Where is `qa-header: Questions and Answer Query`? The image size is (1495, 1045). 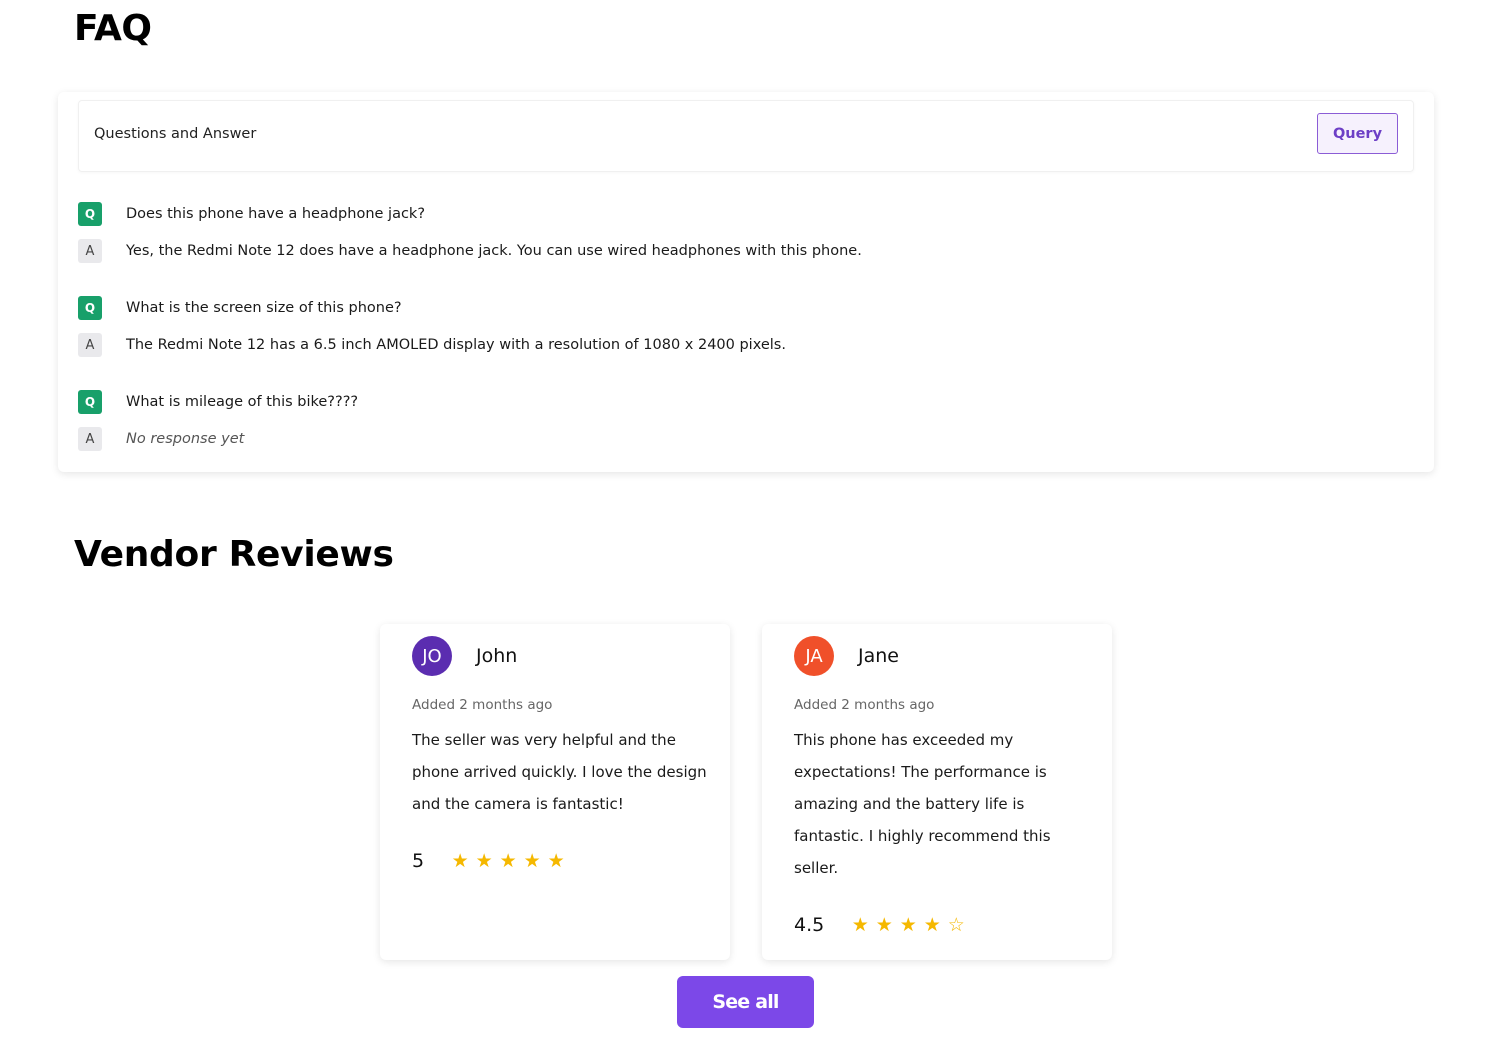
qa-header: Questions and Answer Query is located at coordinates (746, 136).